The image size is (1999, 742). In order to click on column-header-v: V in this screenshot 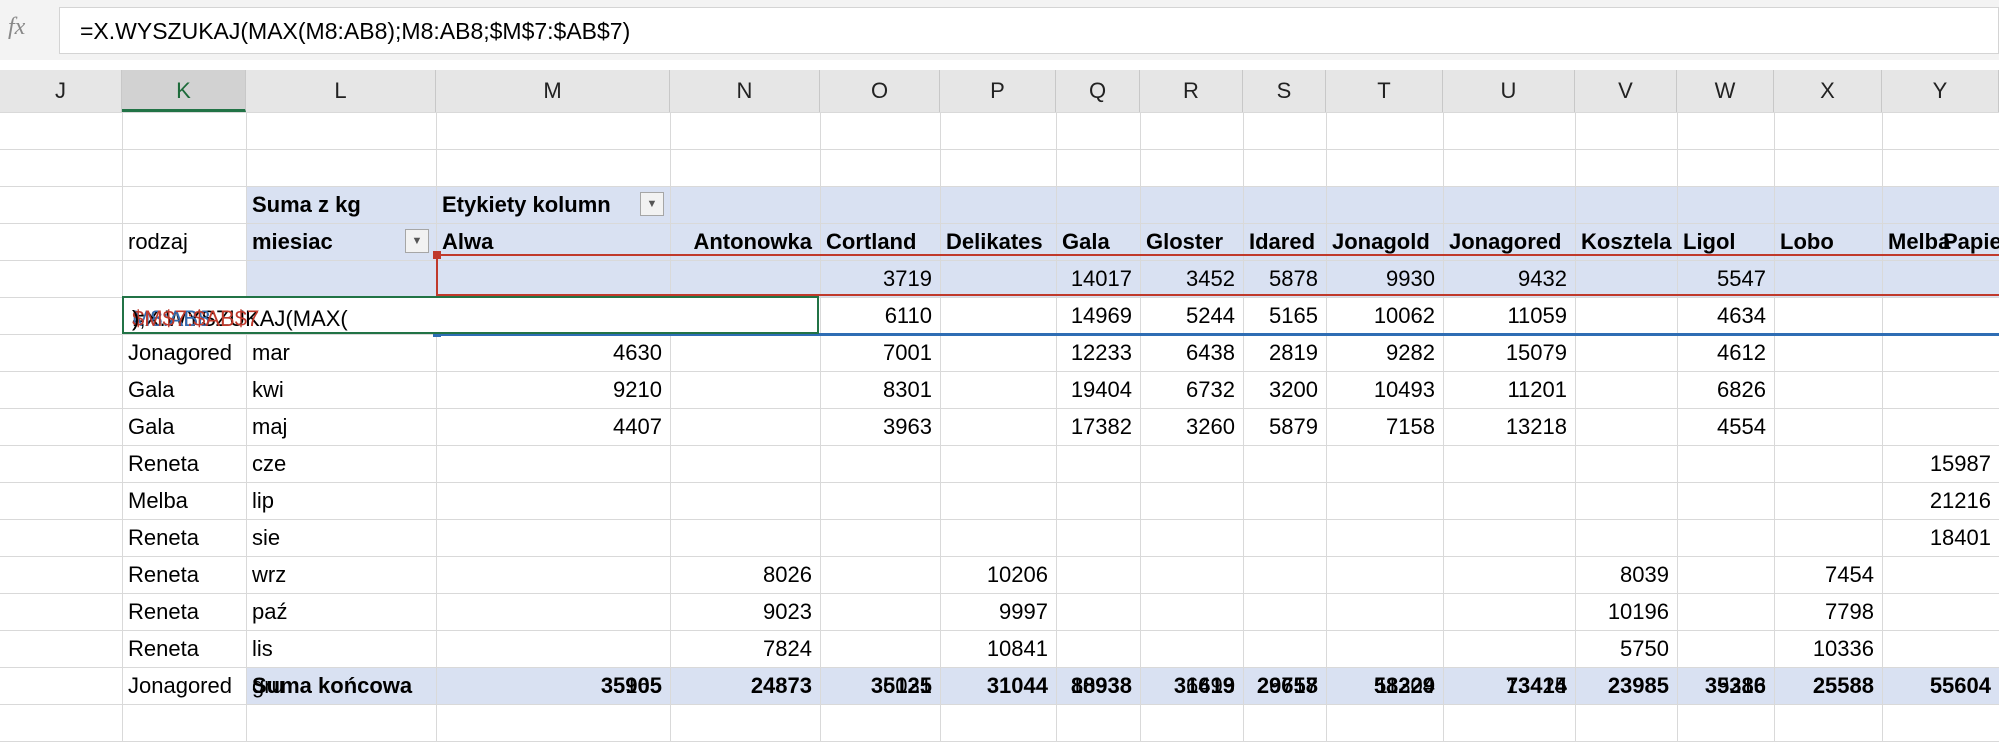, I will do `click(1626, 91)`.